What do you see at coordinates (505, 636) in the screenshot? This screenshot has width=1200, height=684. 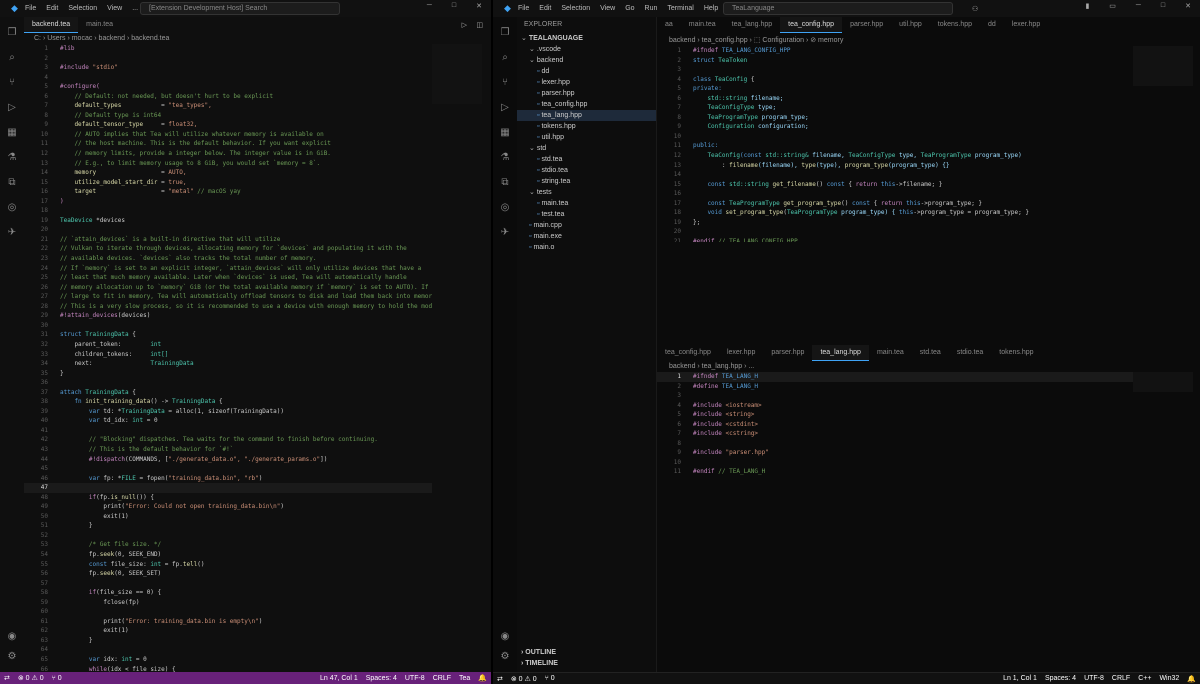 I see `account-icon: ◉` at bounding box center [505, 636].